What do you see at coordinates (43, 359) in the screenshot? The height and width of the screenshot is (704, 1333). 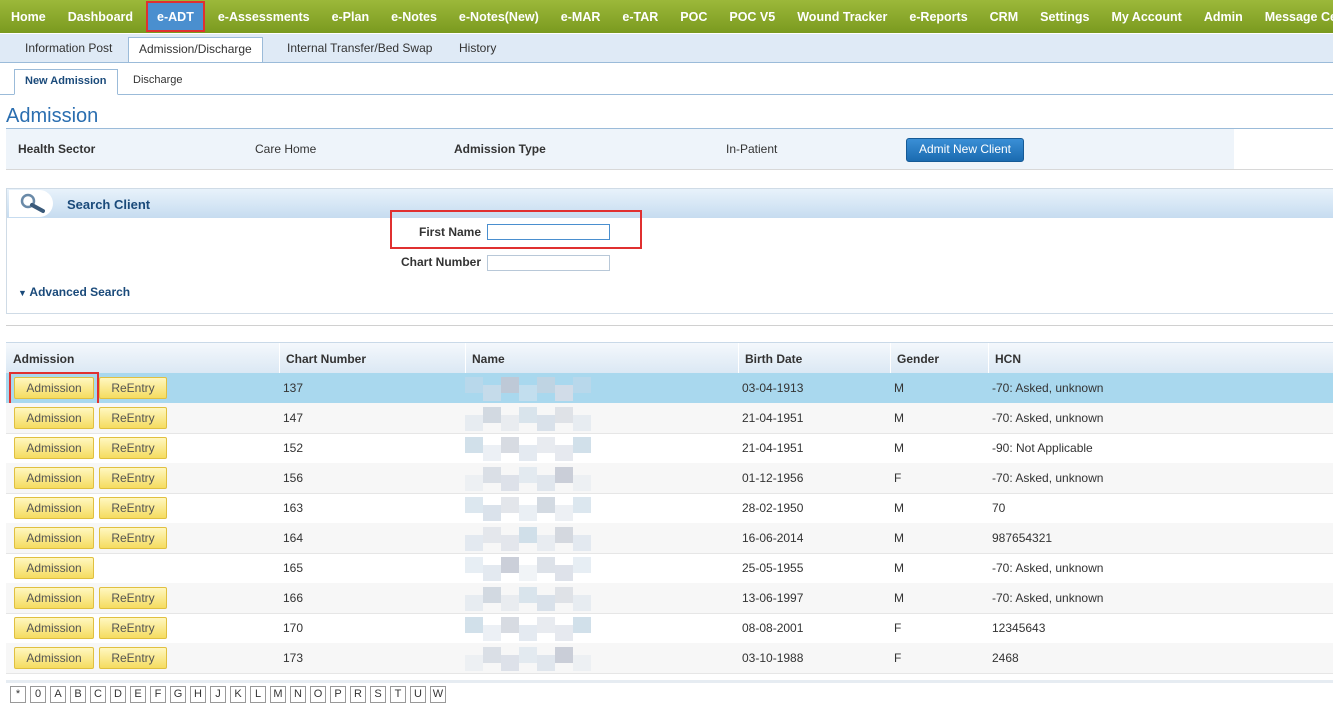 I see `col-admission: Admission` at bounding box center [43, 359].